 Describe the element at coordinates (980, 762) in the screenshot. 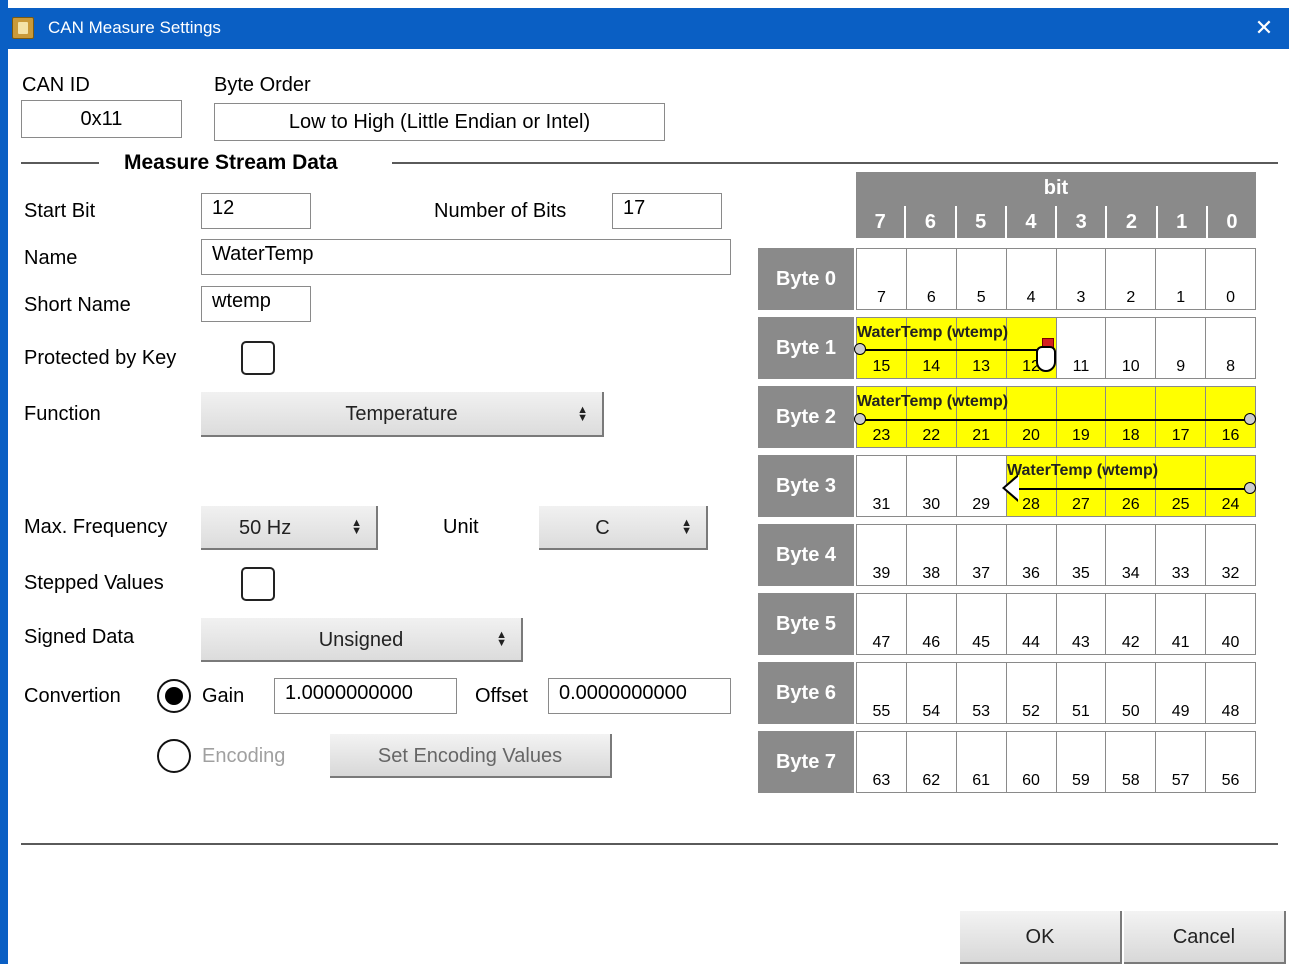

I see `bit-cell: 61` at that location.